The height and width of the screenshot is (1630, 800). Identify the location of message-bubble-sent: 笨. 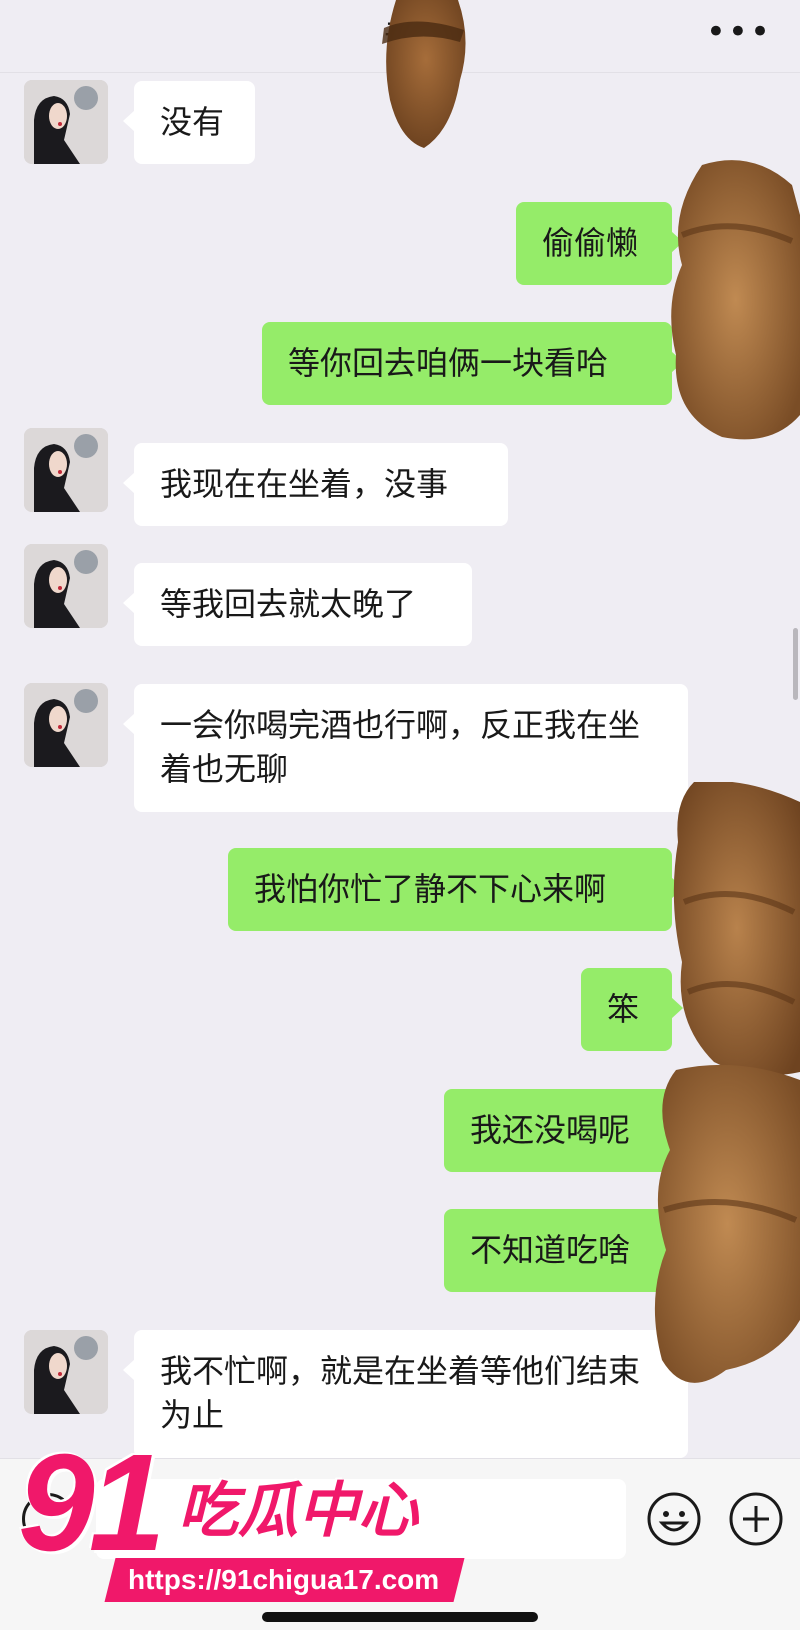
(632, 1009).